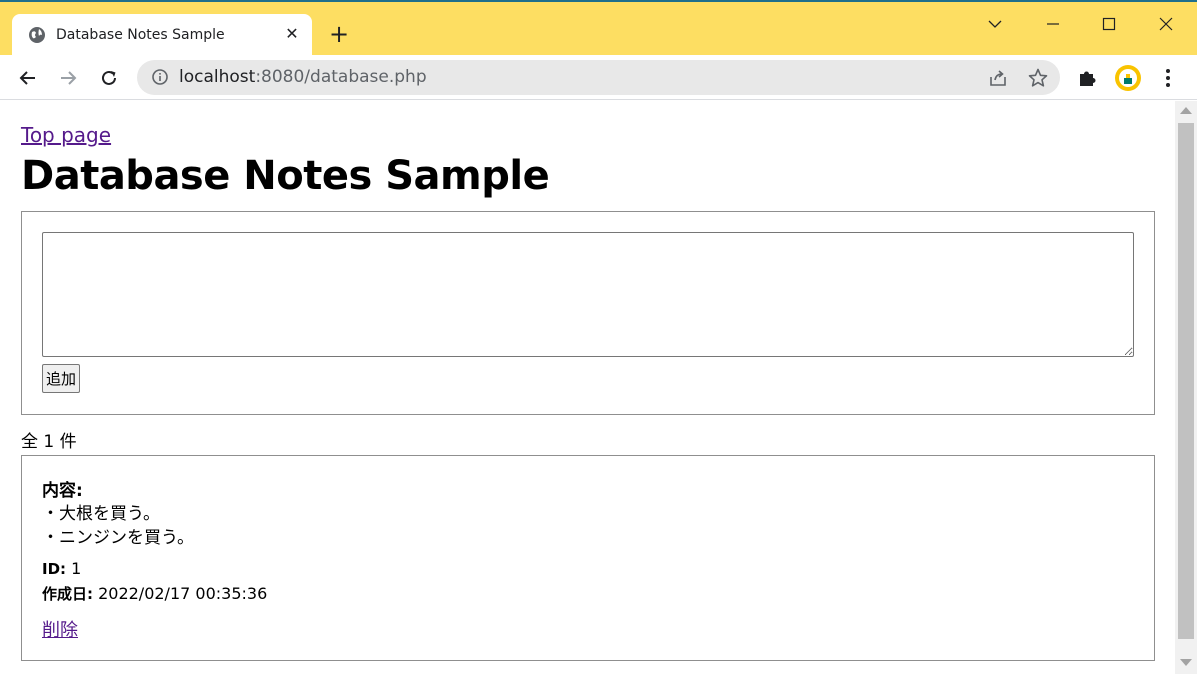 The height and width of the screenshot is (674, 1197). What do you see at coordinates (598, 28) in the screenshot?
I see `window-titlebar: Database Notes Sample ✕ +` at bounding box center [598, 28].